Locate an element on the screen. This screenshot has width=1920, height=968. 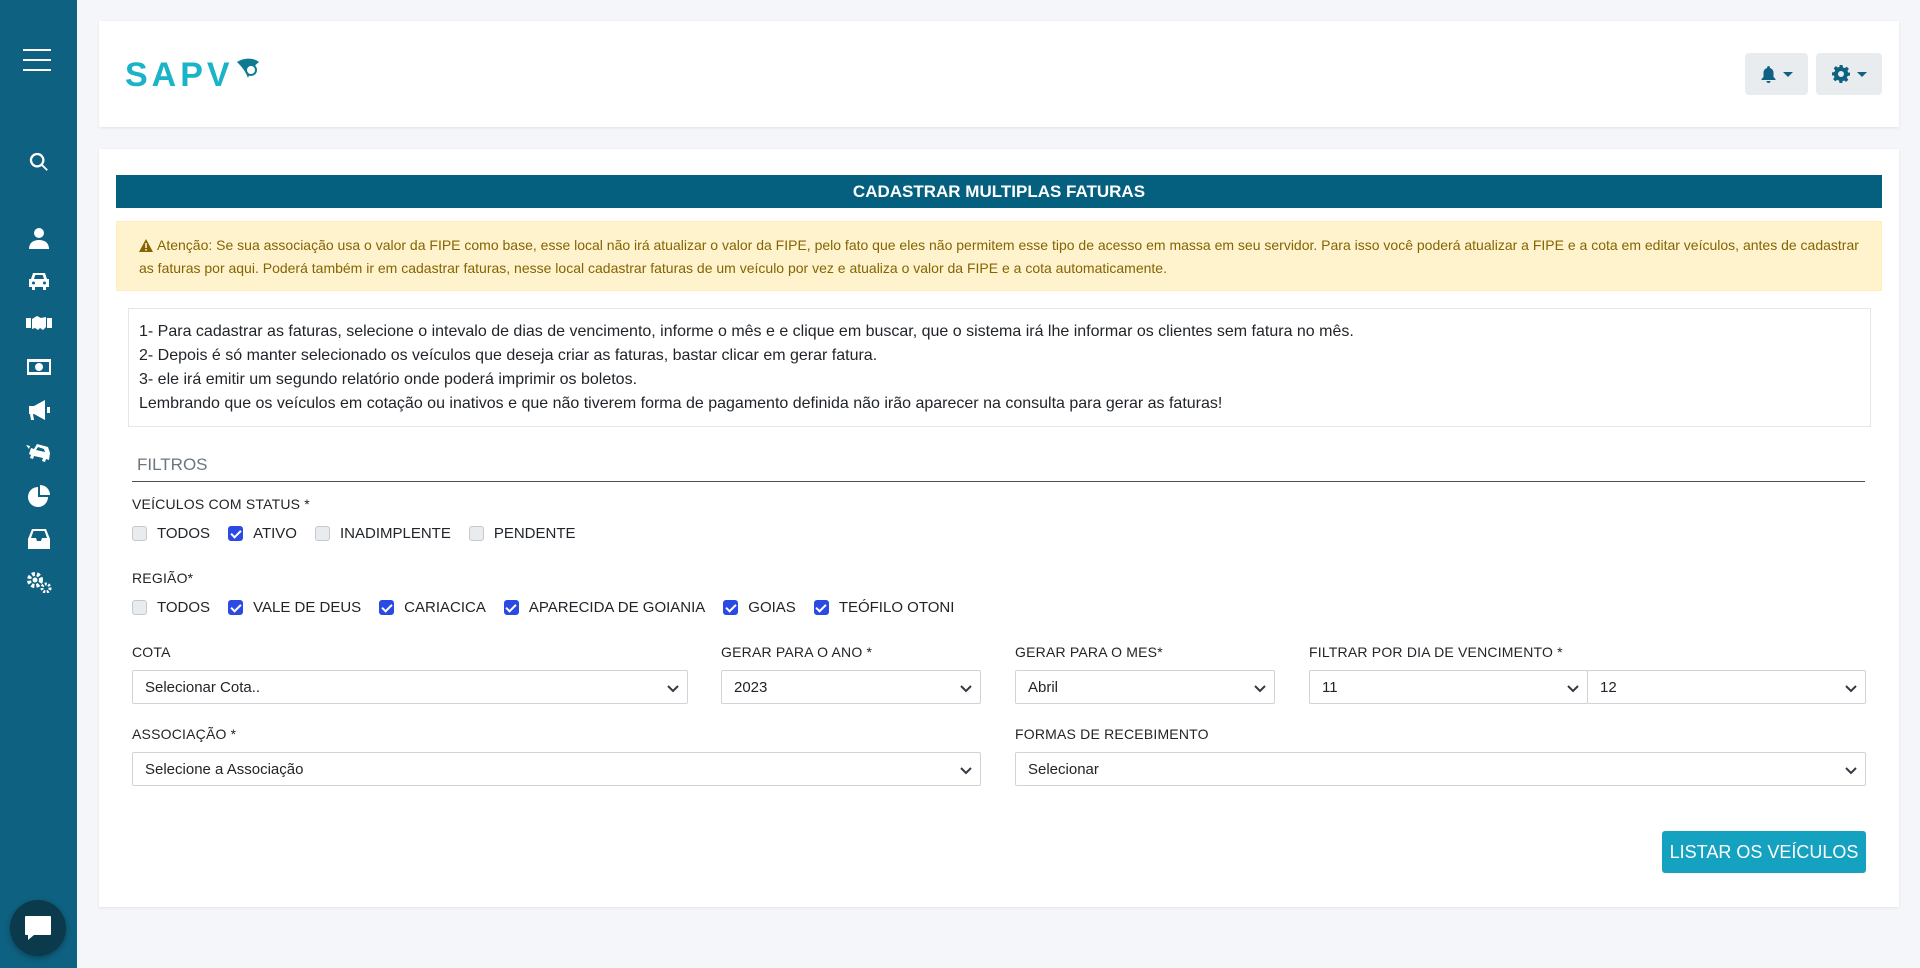
inbox-icon is located at coordinates (38, 539).